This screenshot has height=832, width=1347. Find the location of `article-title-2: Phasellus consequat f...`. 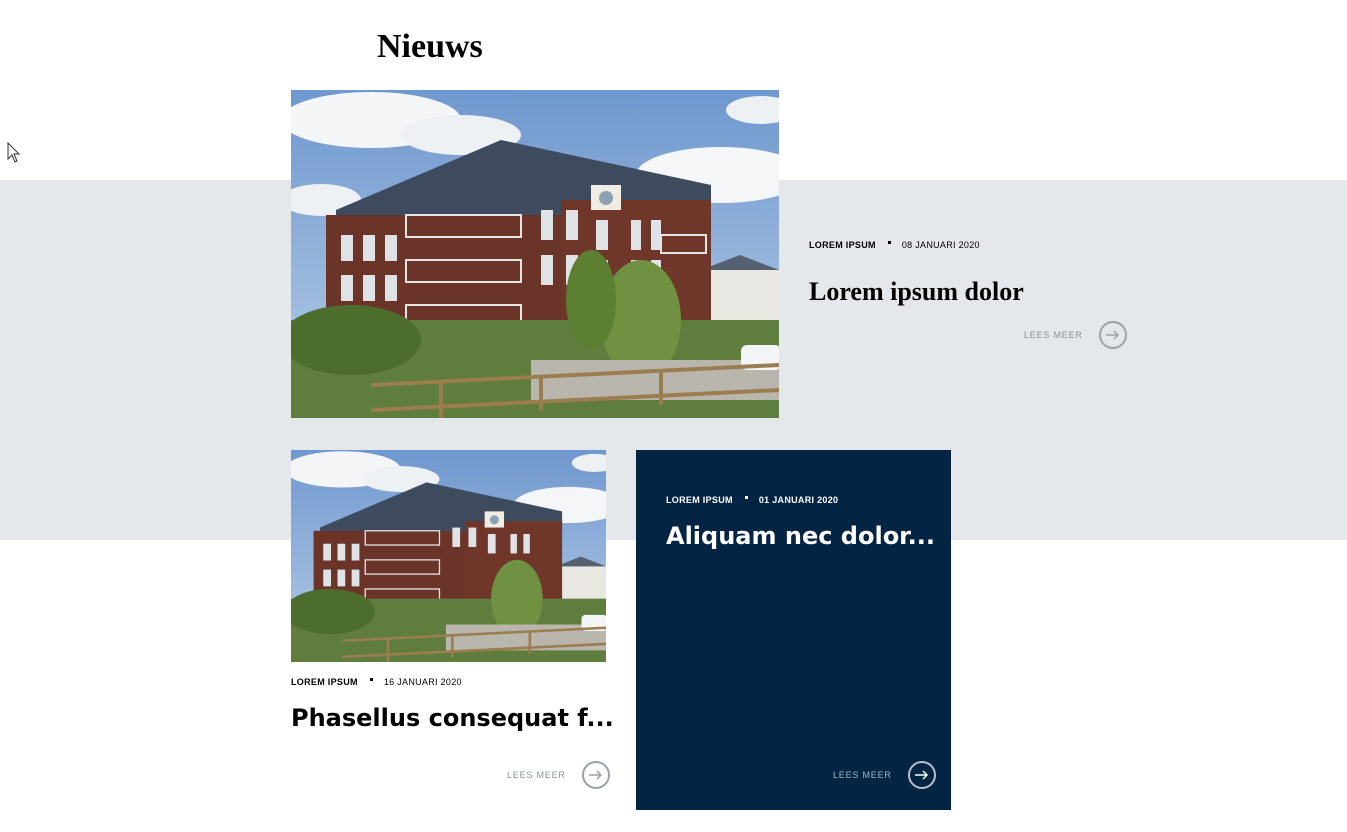

article-title-2: Phasellus consequat f... is located at coordinates (452, 718).